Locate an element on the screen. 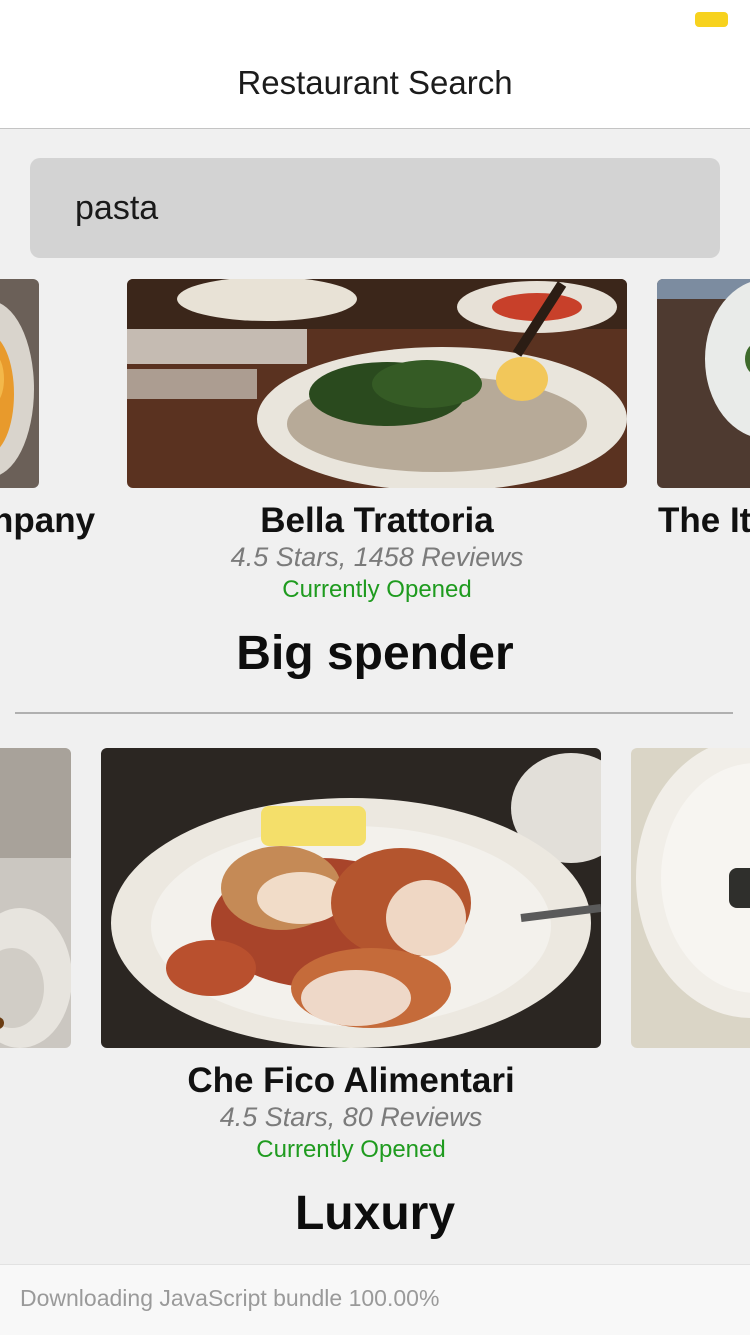  restaurant-card-partial-left is located at coordinates (35, 898).